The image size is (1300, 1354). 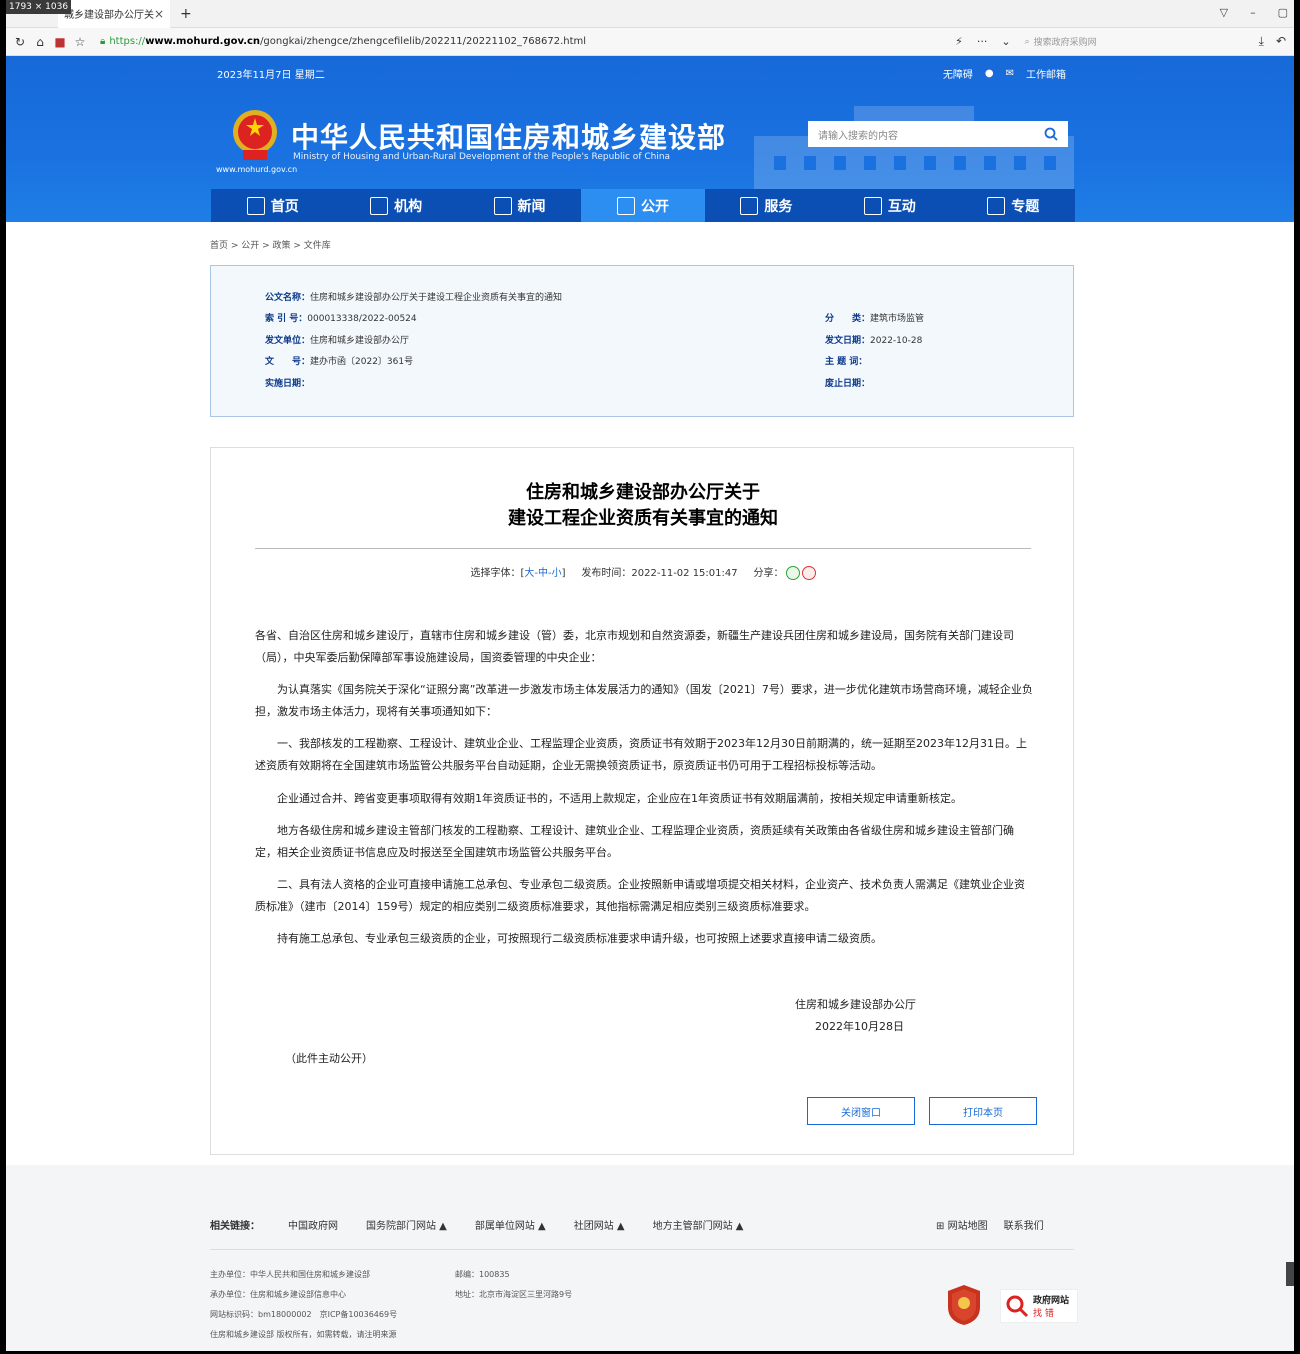 What do you see at coordinates (1065, 43) in the screenshot?
I see `browser-search-placeholder: 搜索政府采购网` at bounding box center [1065, 43].